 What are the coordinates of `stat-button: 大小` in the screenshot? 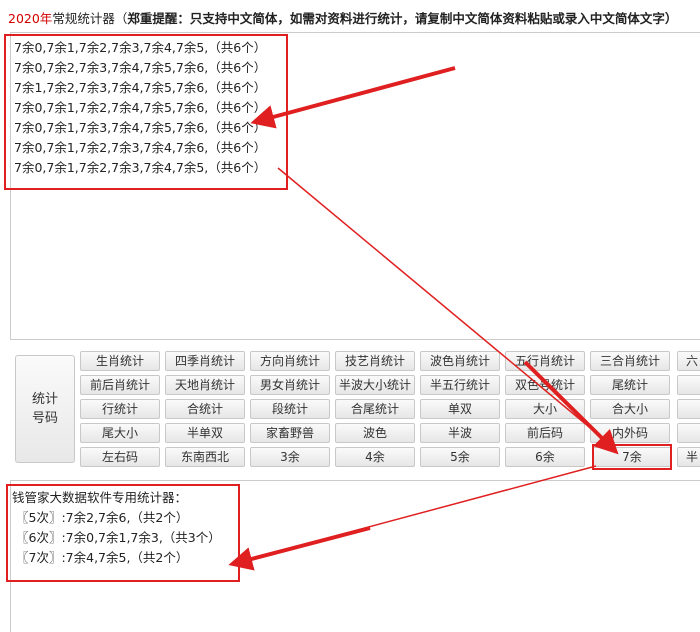 It's located at (545, 409).